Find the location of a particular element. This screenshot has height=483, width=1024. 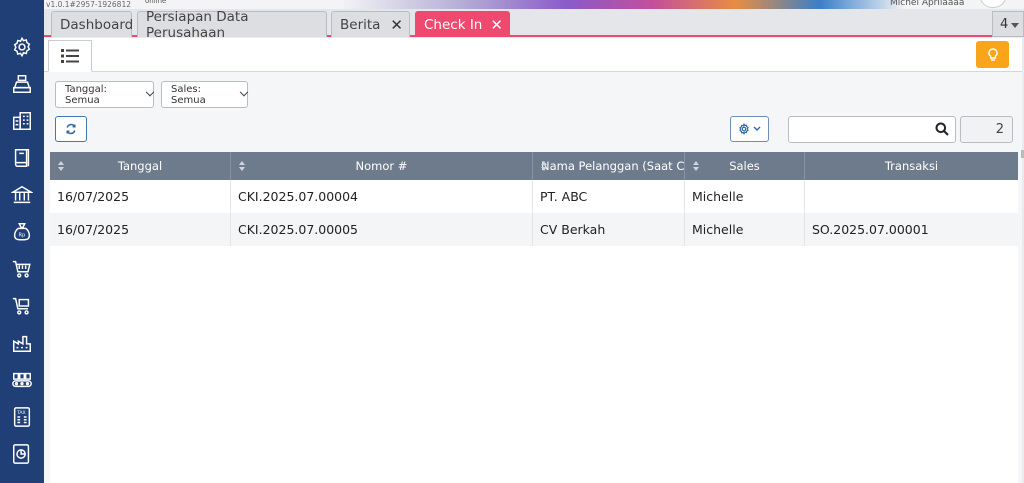

sales-filter-dropdown: Sales: Semua is located at coordinates (205, 94).